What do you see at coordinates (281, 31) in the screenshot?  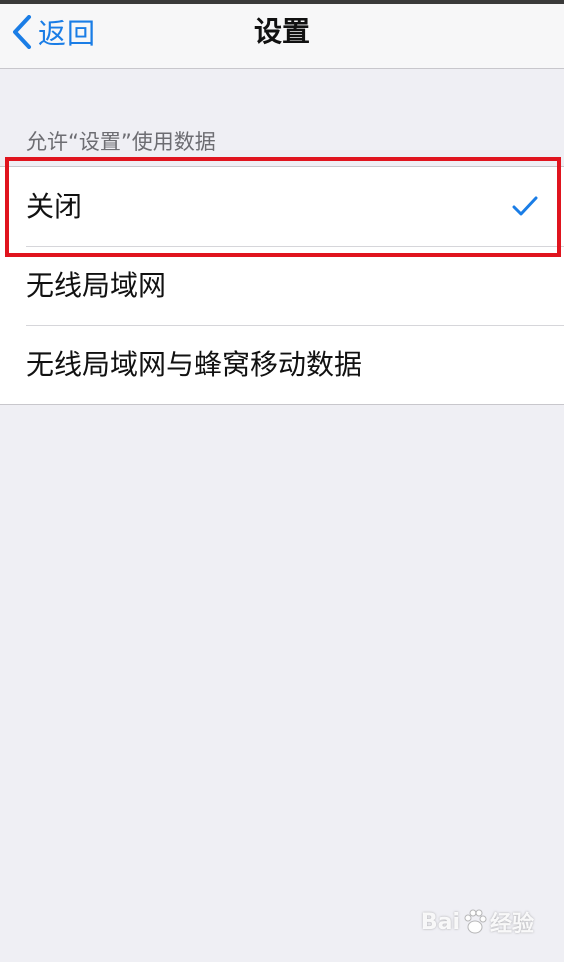 I see `page-title: 设置` at bounding box center [281, 31].